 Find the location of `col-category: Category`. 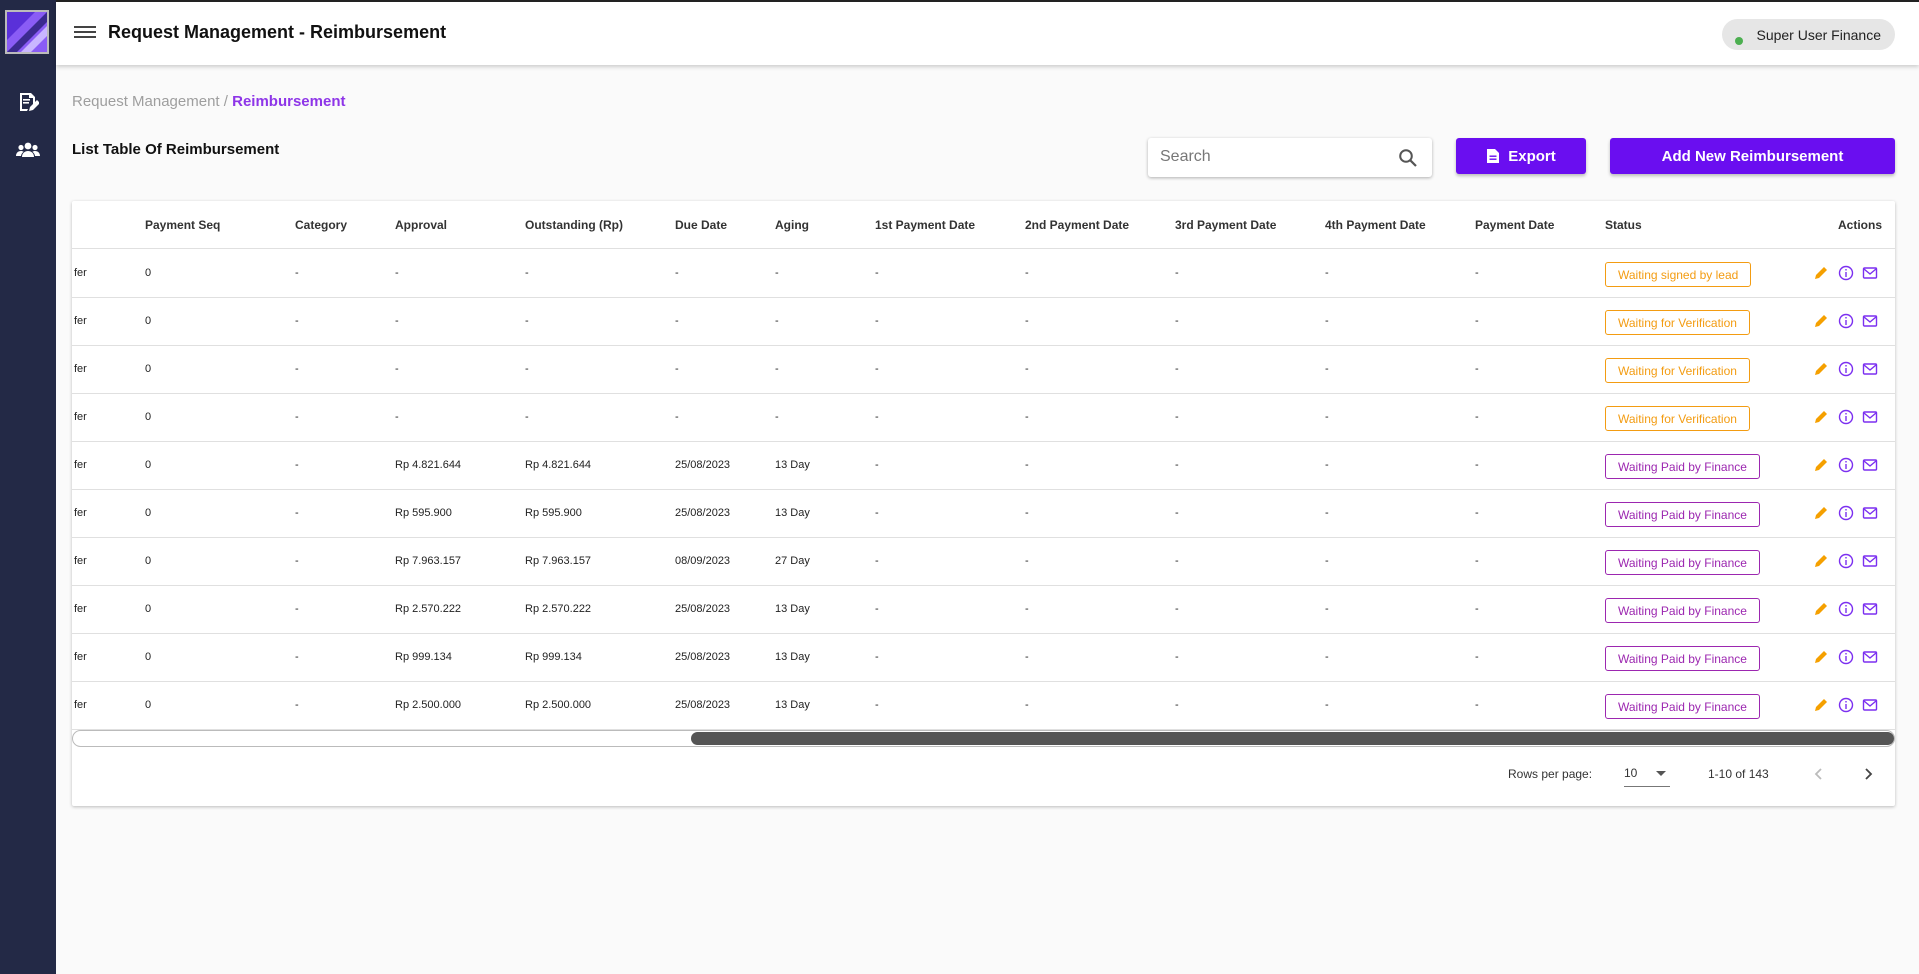

col-category: Category is located at coordinates (321, 225).